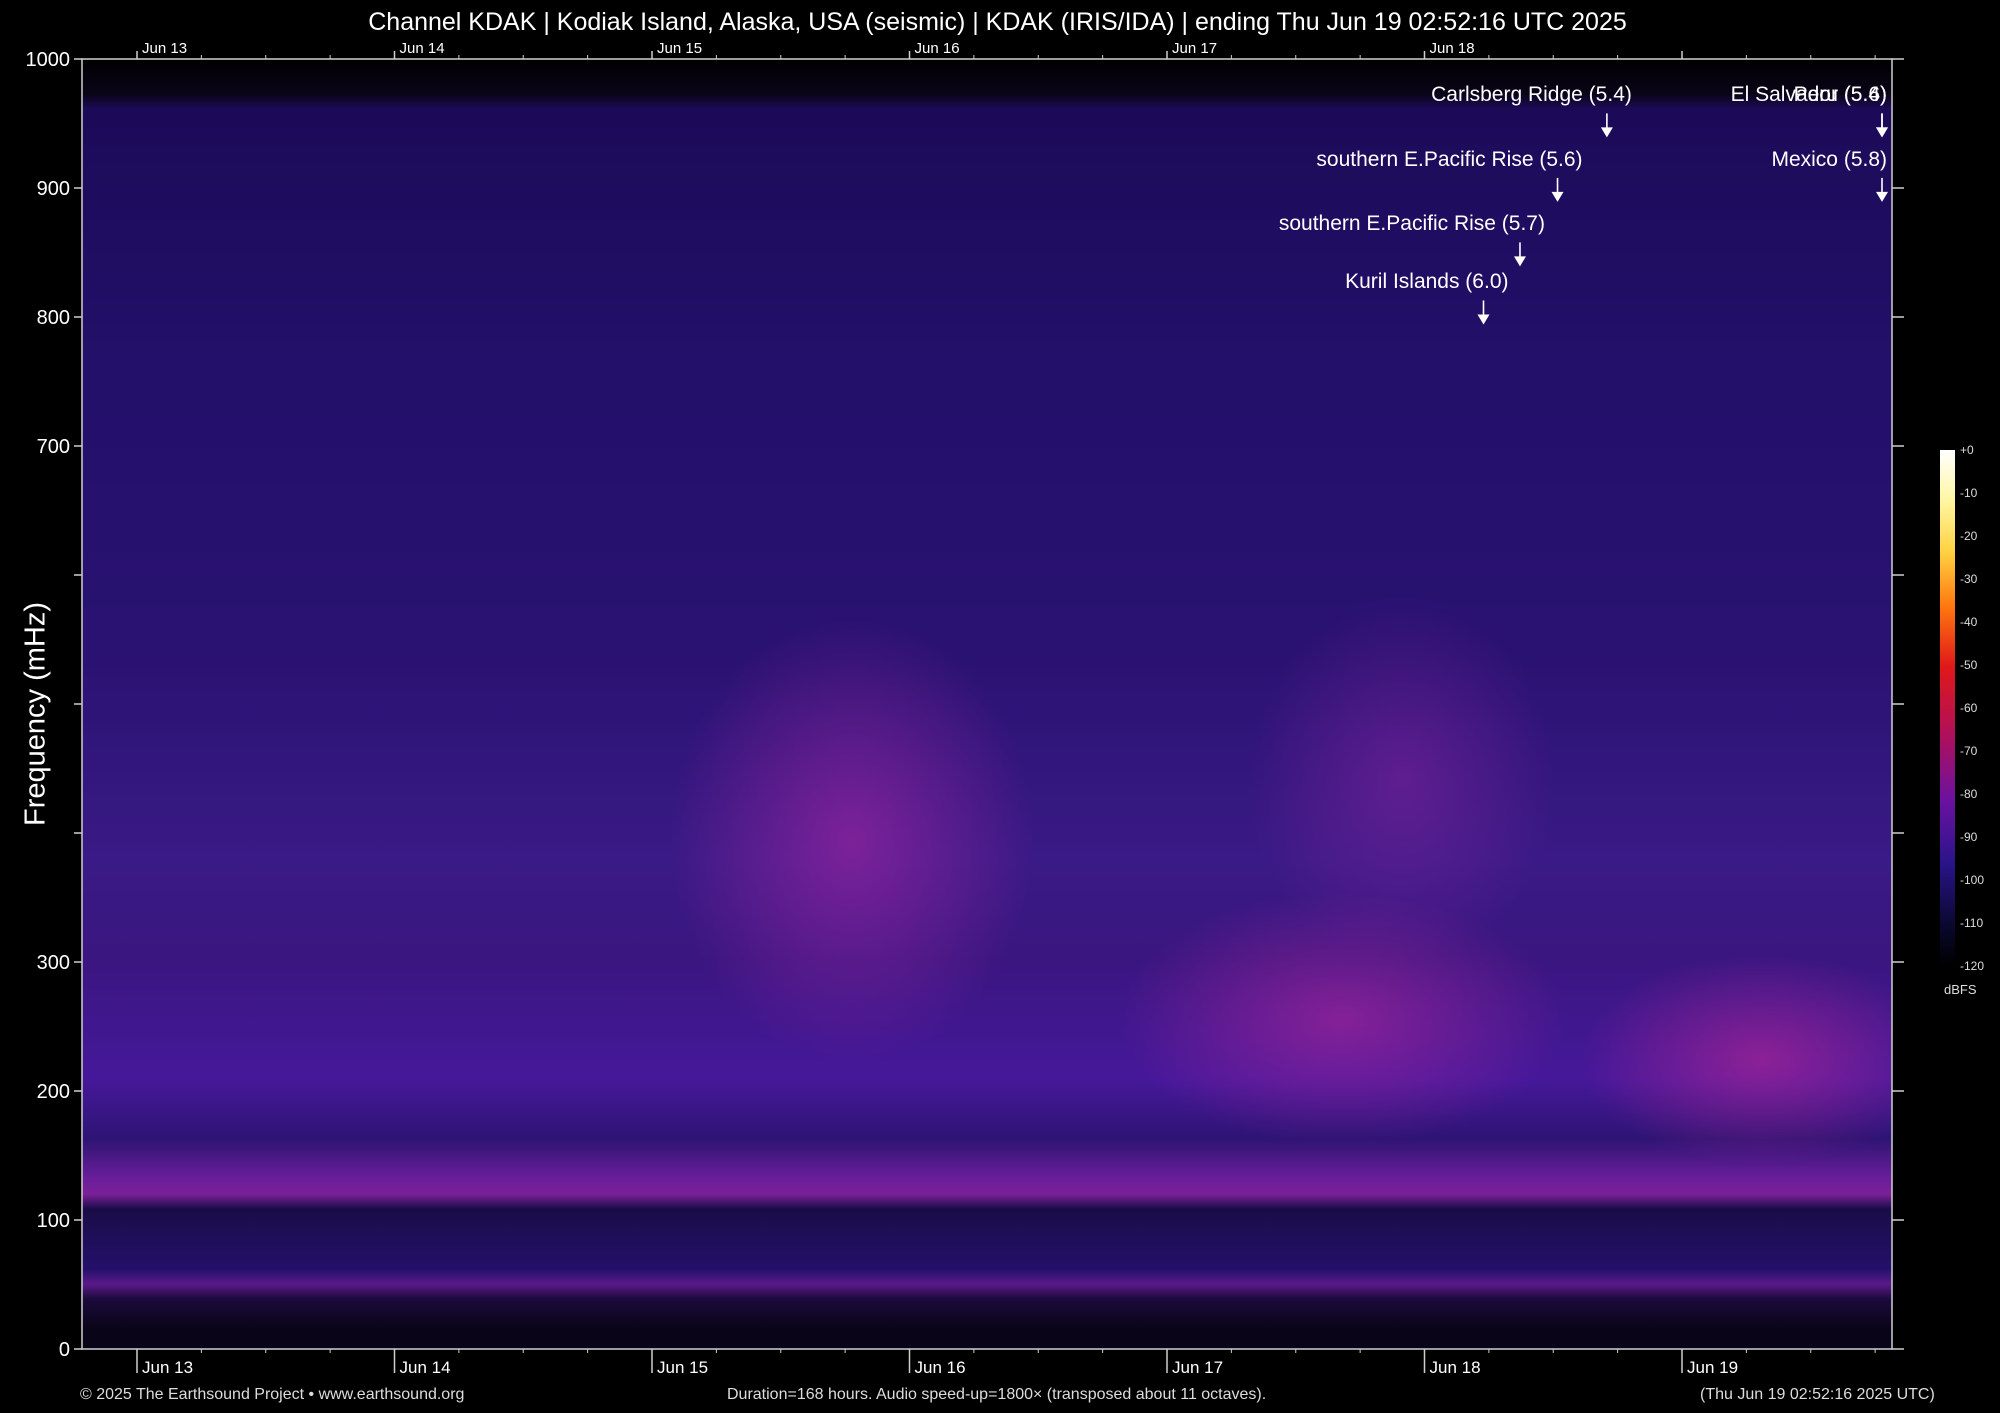 This screenshot has height=1413, width=2000. Describe the element at coordinates (1969, 579) in the screenshot. I see `colorbar-tick-label: -30` at that location.